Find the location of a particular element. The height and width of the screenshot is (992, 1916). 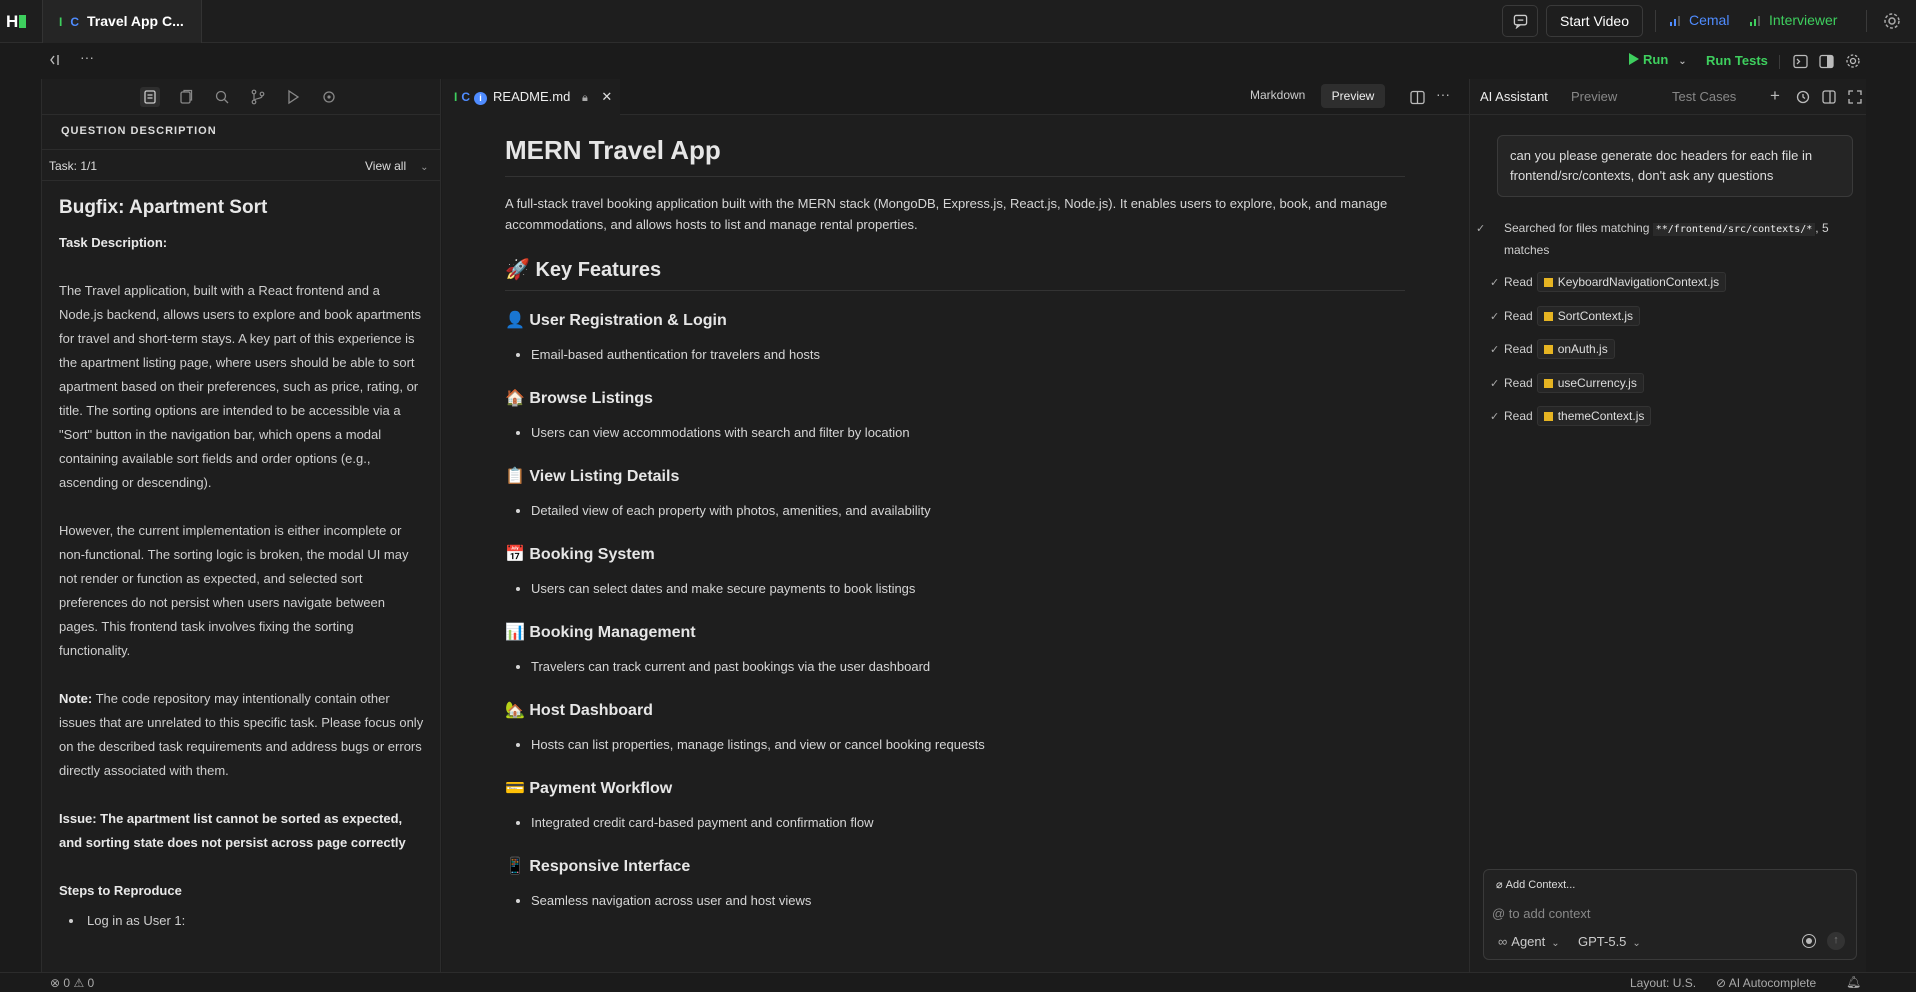

js-file-icon is located at coordinates (1548, 383).